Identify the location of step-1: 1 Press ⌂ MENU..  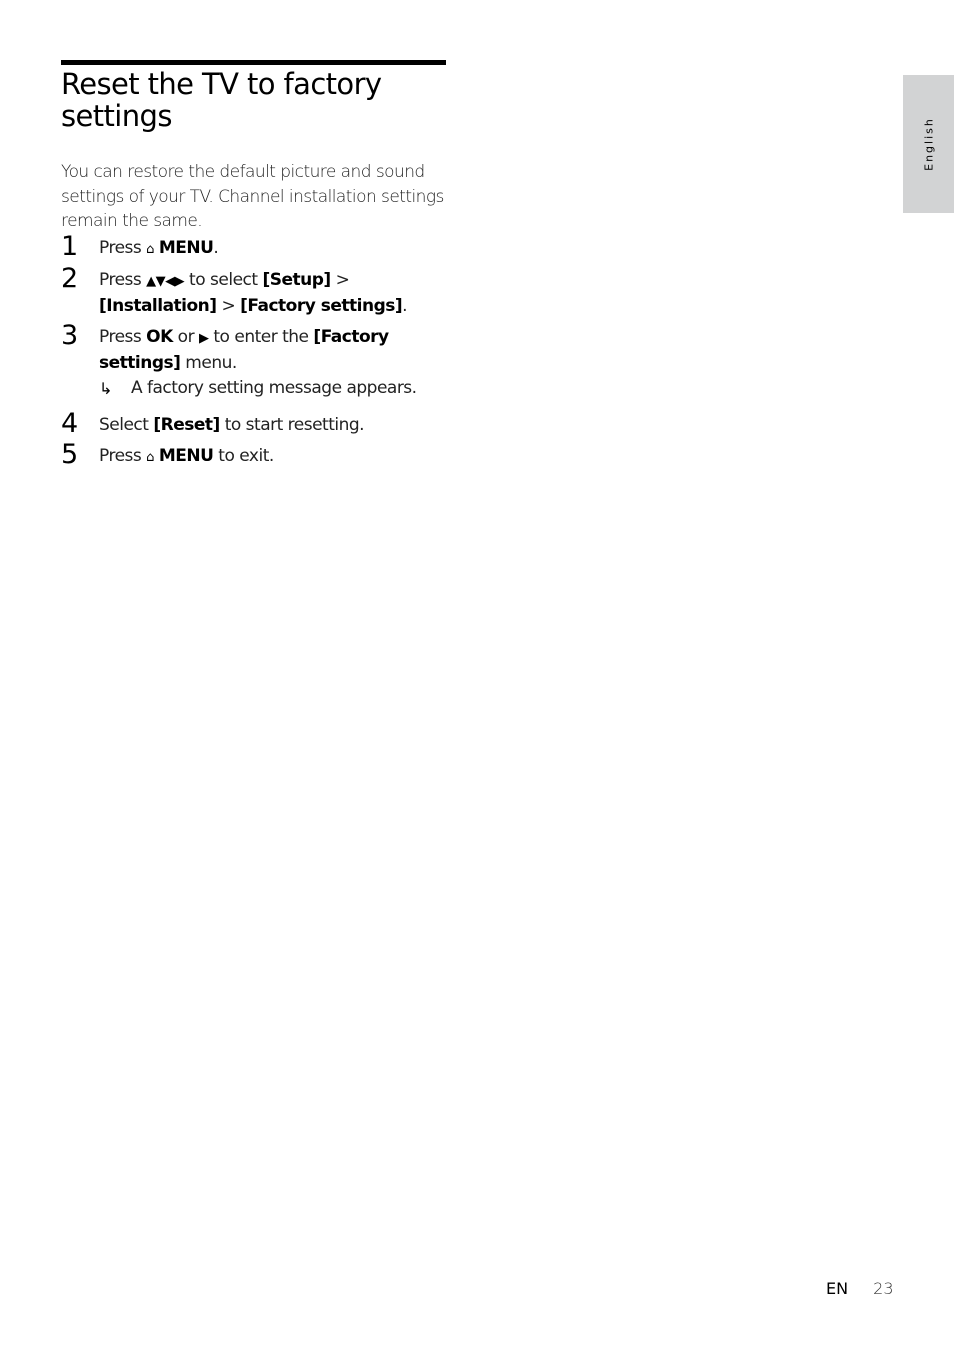
(256, 247).